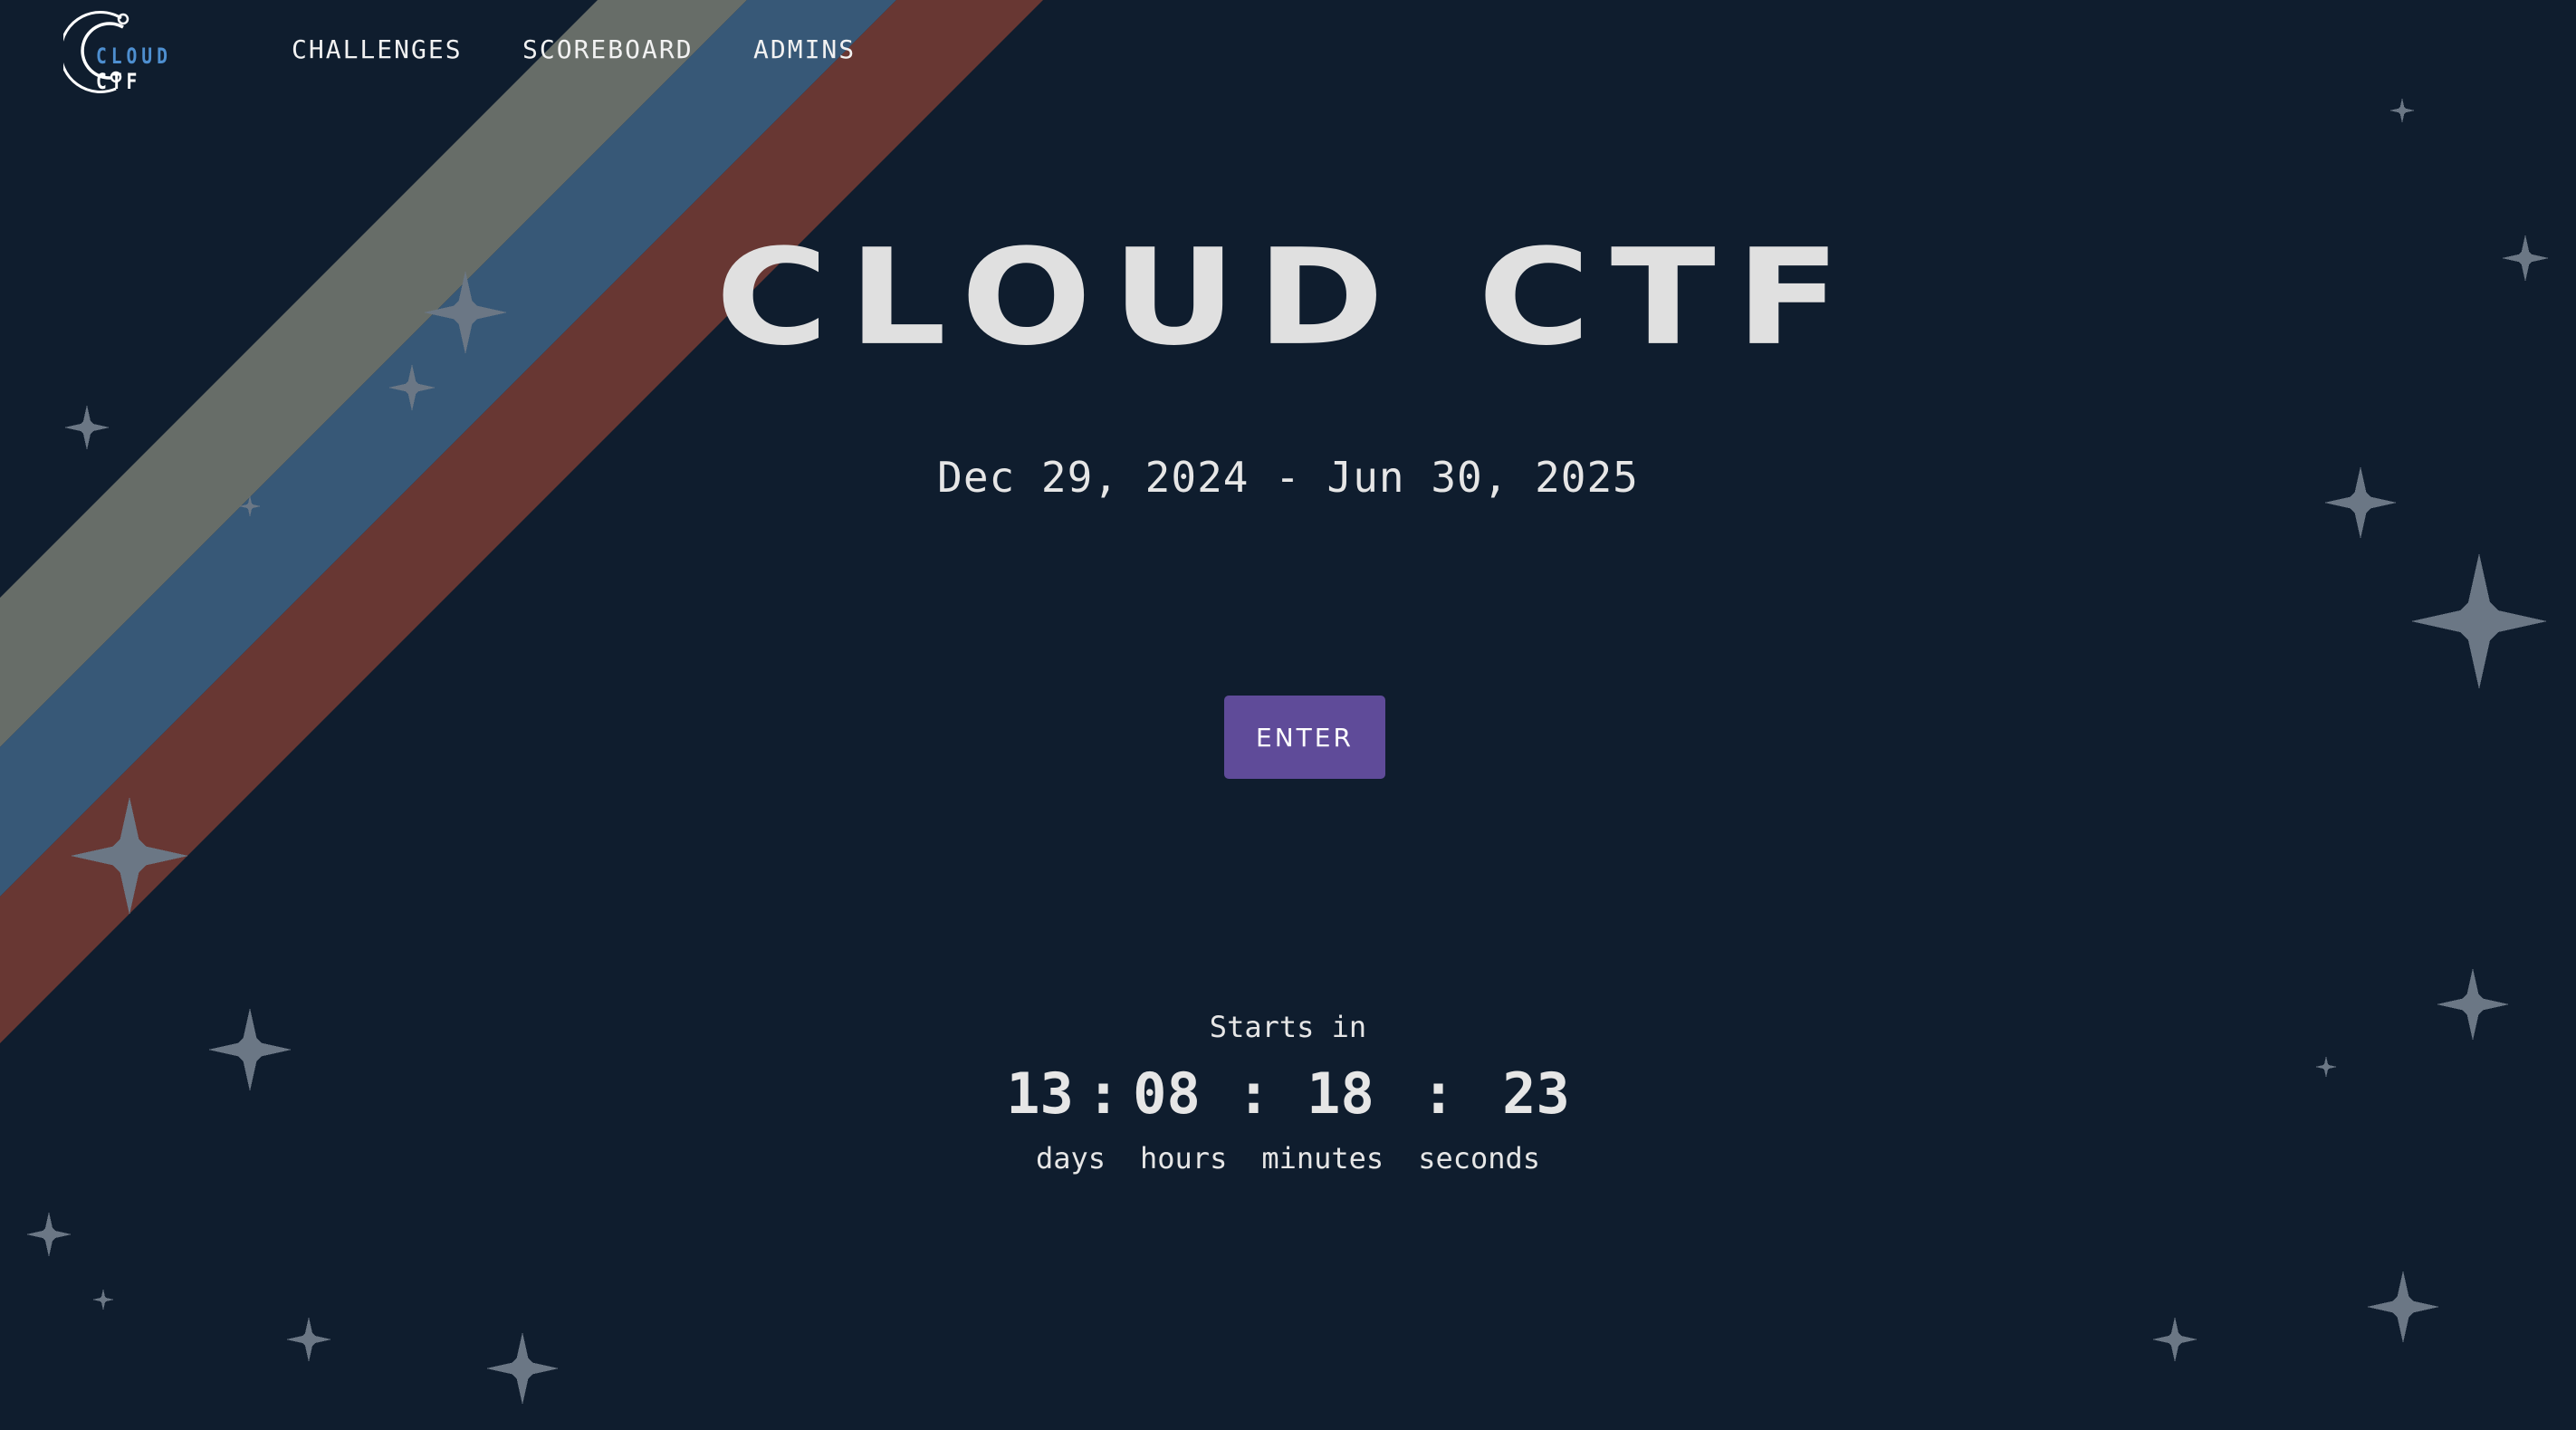 The image size is (2576, 1430). I want to click on hero-title: CLOUD CTF, so click(1288, 298).